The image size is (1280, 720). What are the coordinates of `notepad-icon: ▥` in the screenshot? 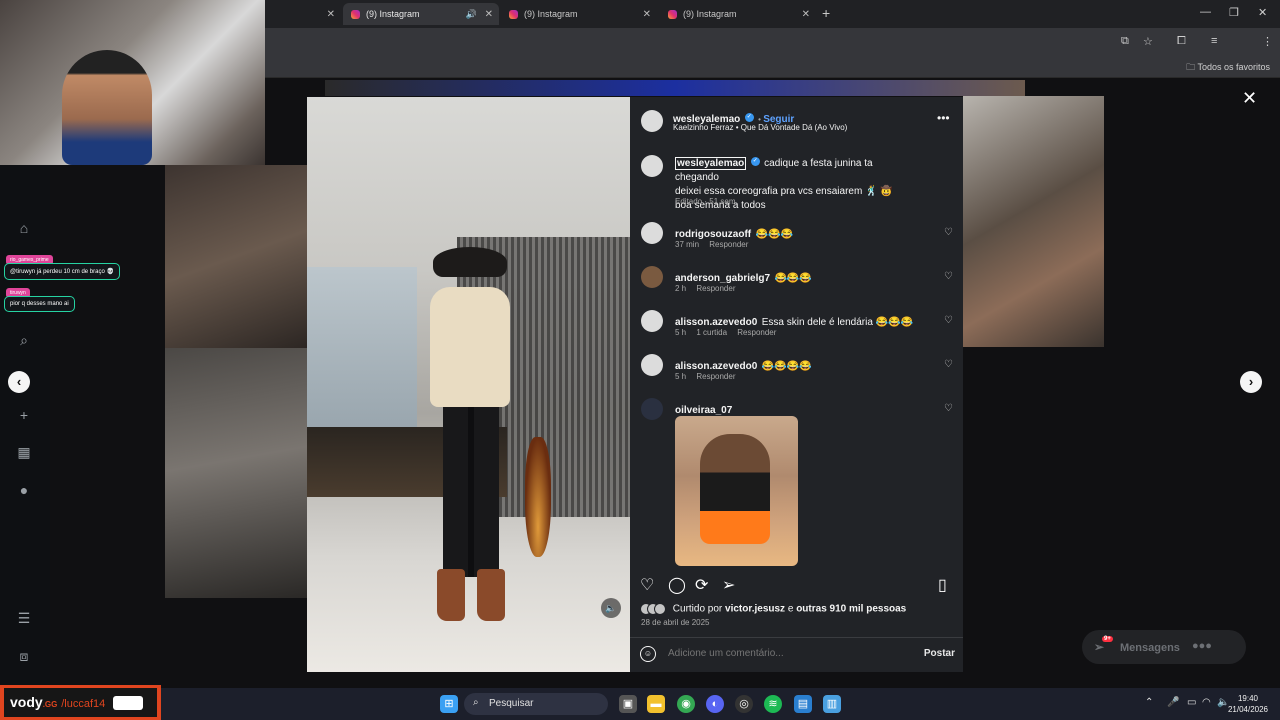 It's located at (832, 704).